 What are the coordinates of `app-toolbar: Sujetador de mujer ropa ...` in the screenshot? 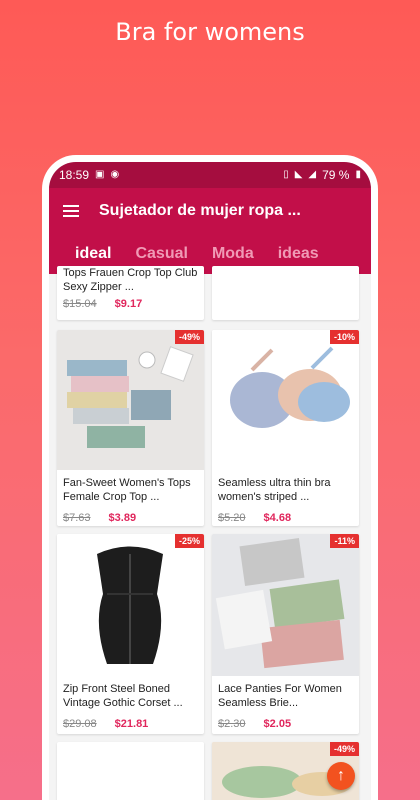 It's located at (210, 211).